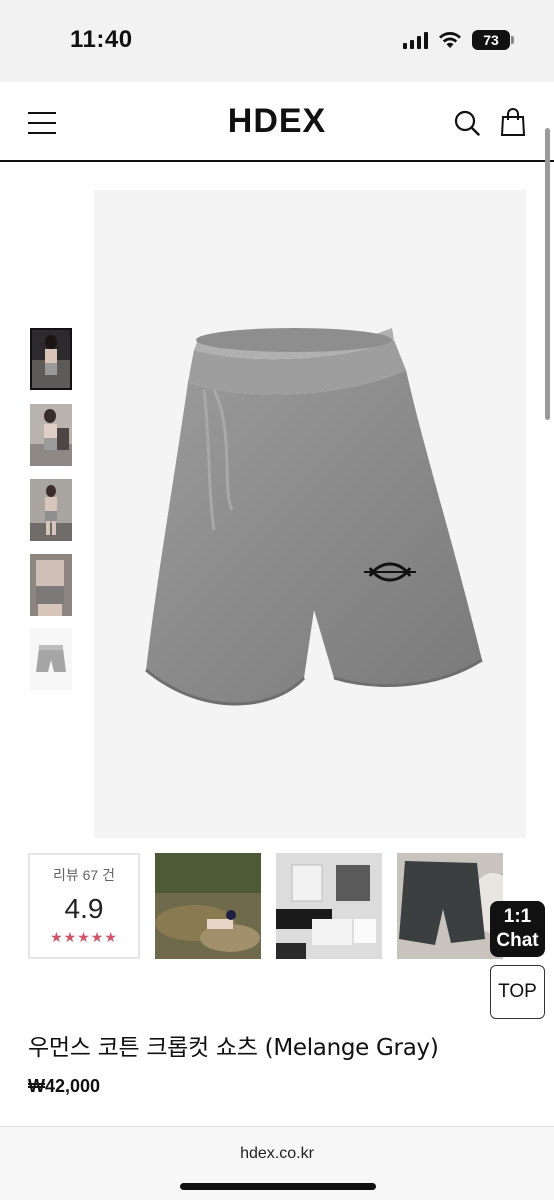 The image size is (554, 1200). I want to click on product-price: ₩42,000, so click(64, 1086).